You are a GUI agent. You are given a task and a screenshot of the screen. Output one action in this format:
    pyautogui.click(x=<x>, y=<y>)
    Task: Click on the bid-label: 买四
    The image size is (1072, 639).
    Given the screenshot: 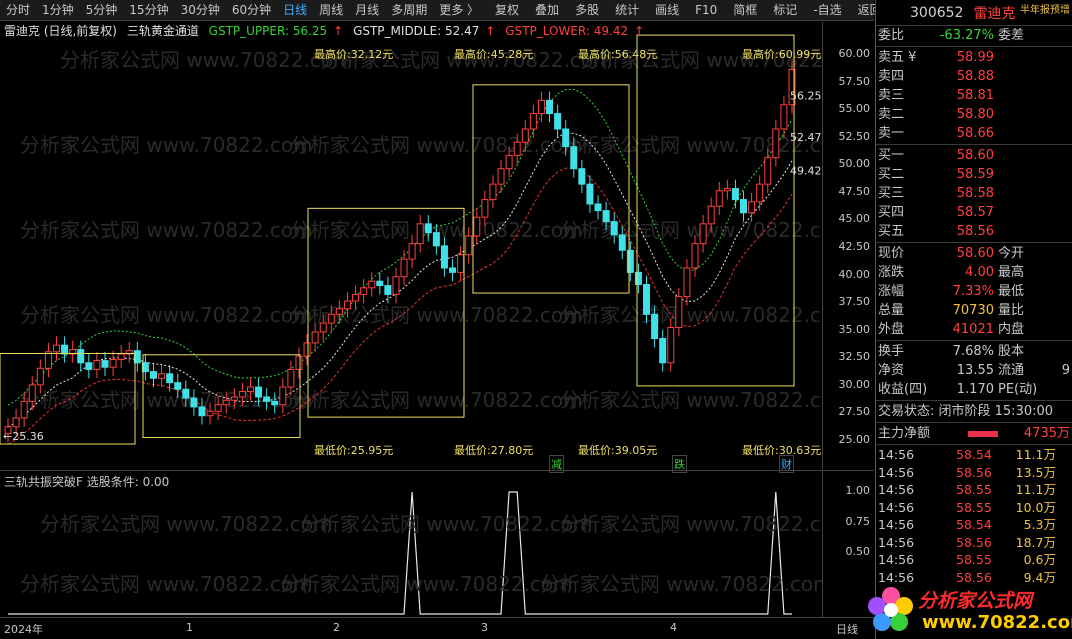 What is the action you would take?
    pyautogui.click(x=891, y=212)
    